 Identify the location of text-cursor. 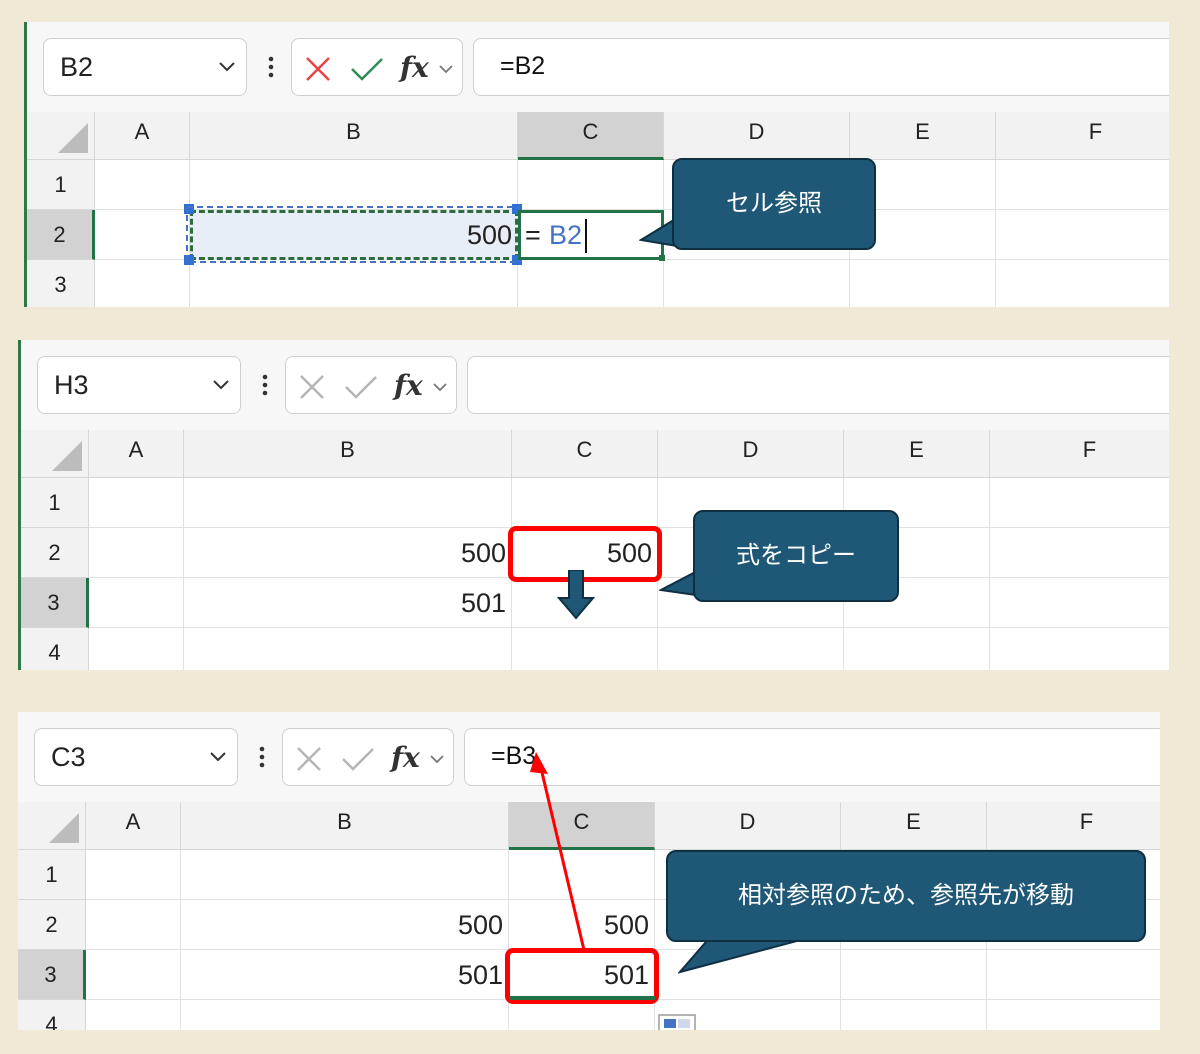
(586, 236).